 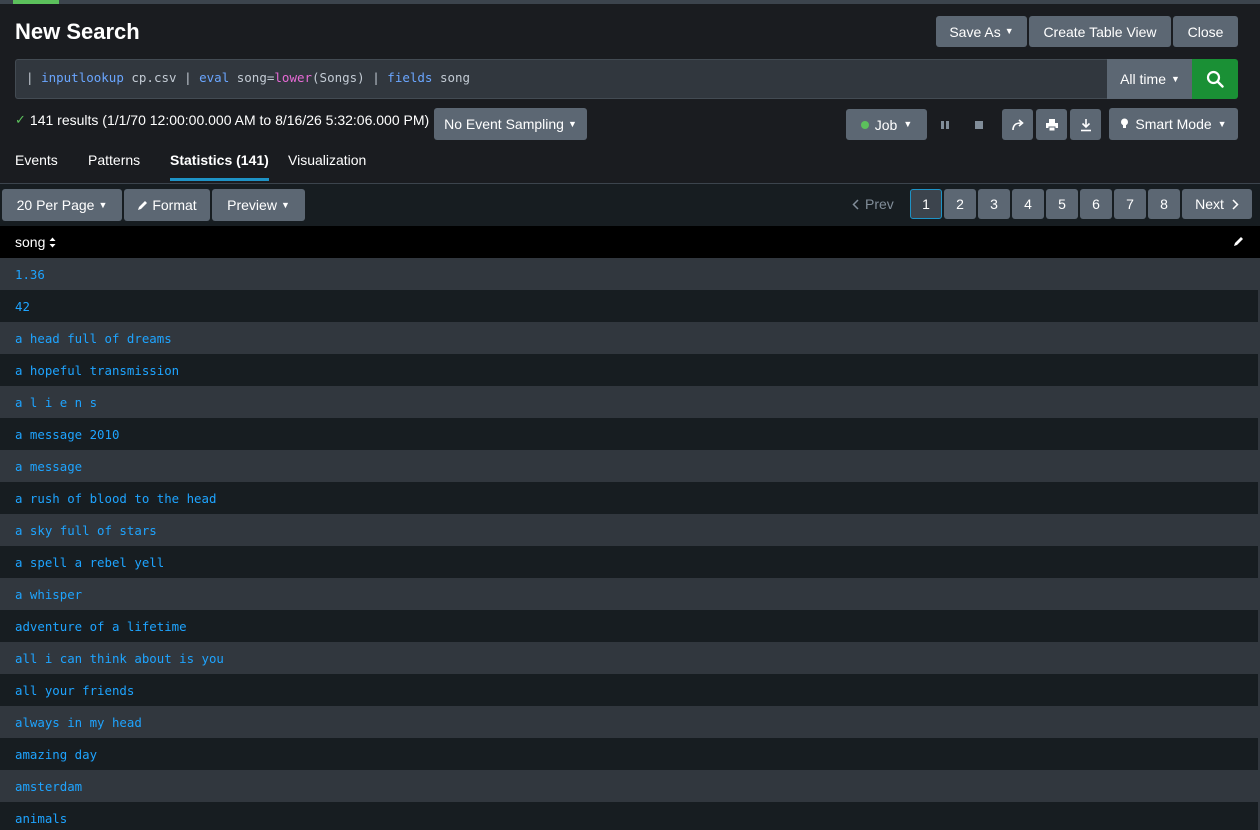 I want to click on song-cell: adventure of a lifetime, so click(x=101, y=626).